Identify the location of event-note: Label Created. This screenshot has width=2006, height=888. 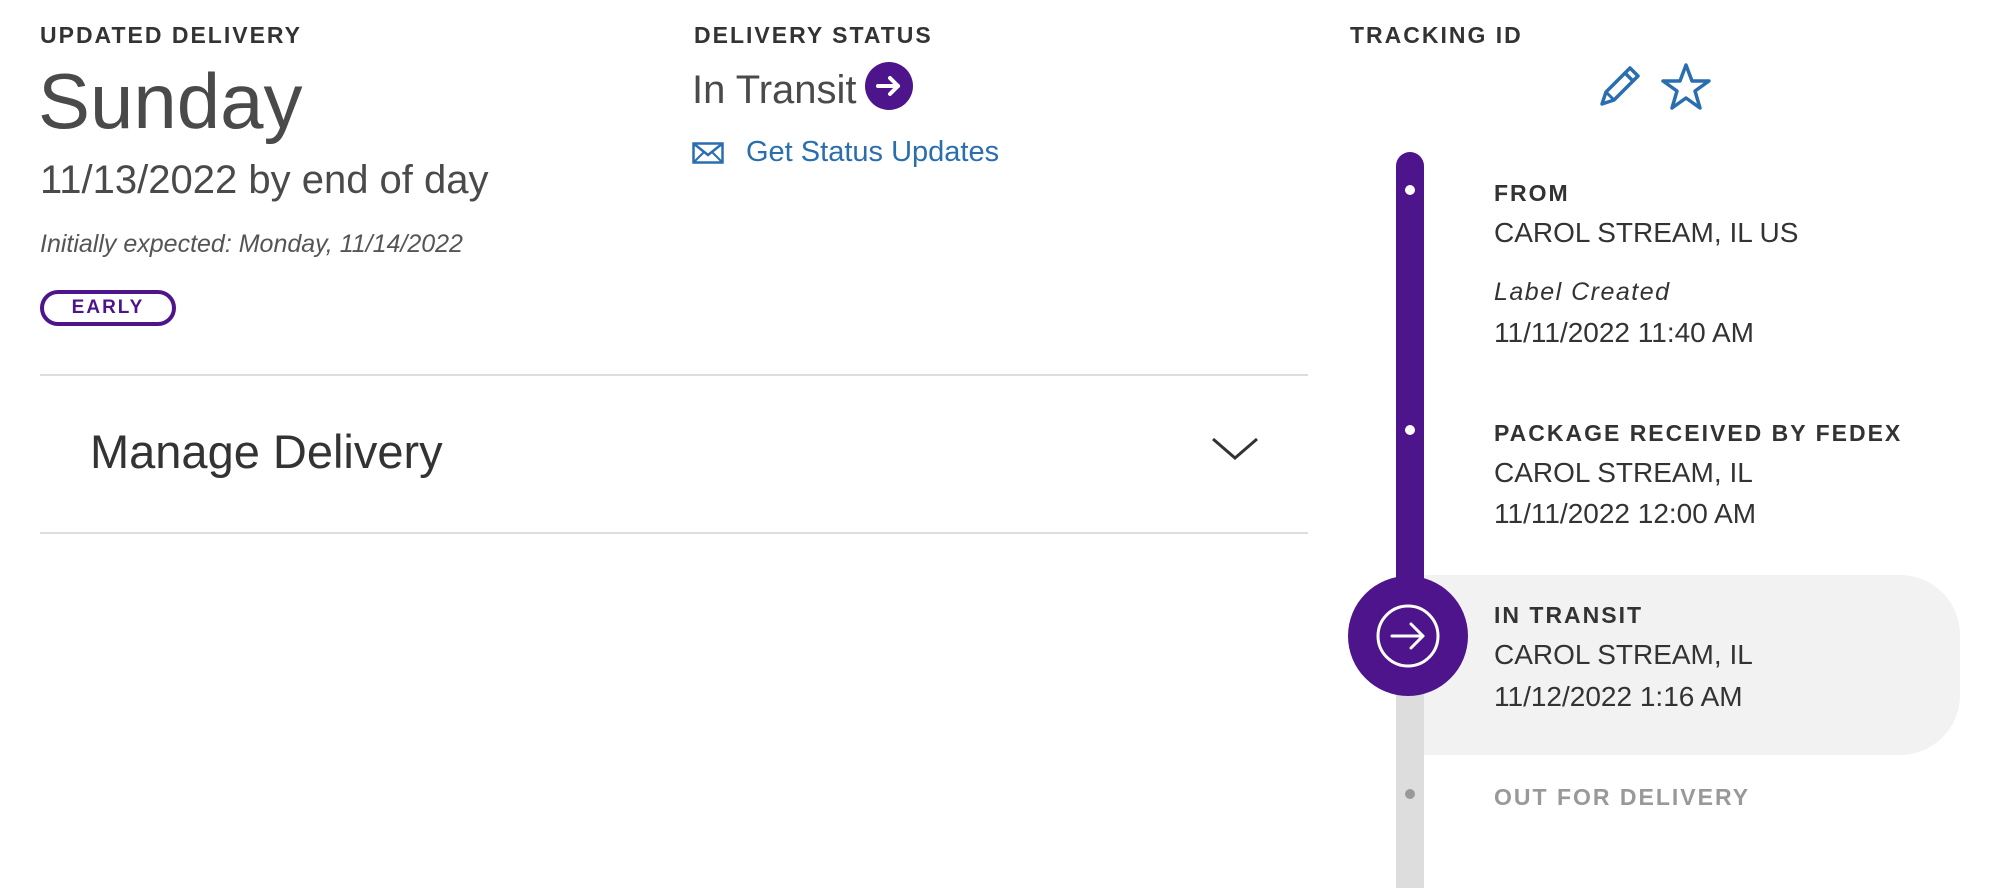
(1582, 292).